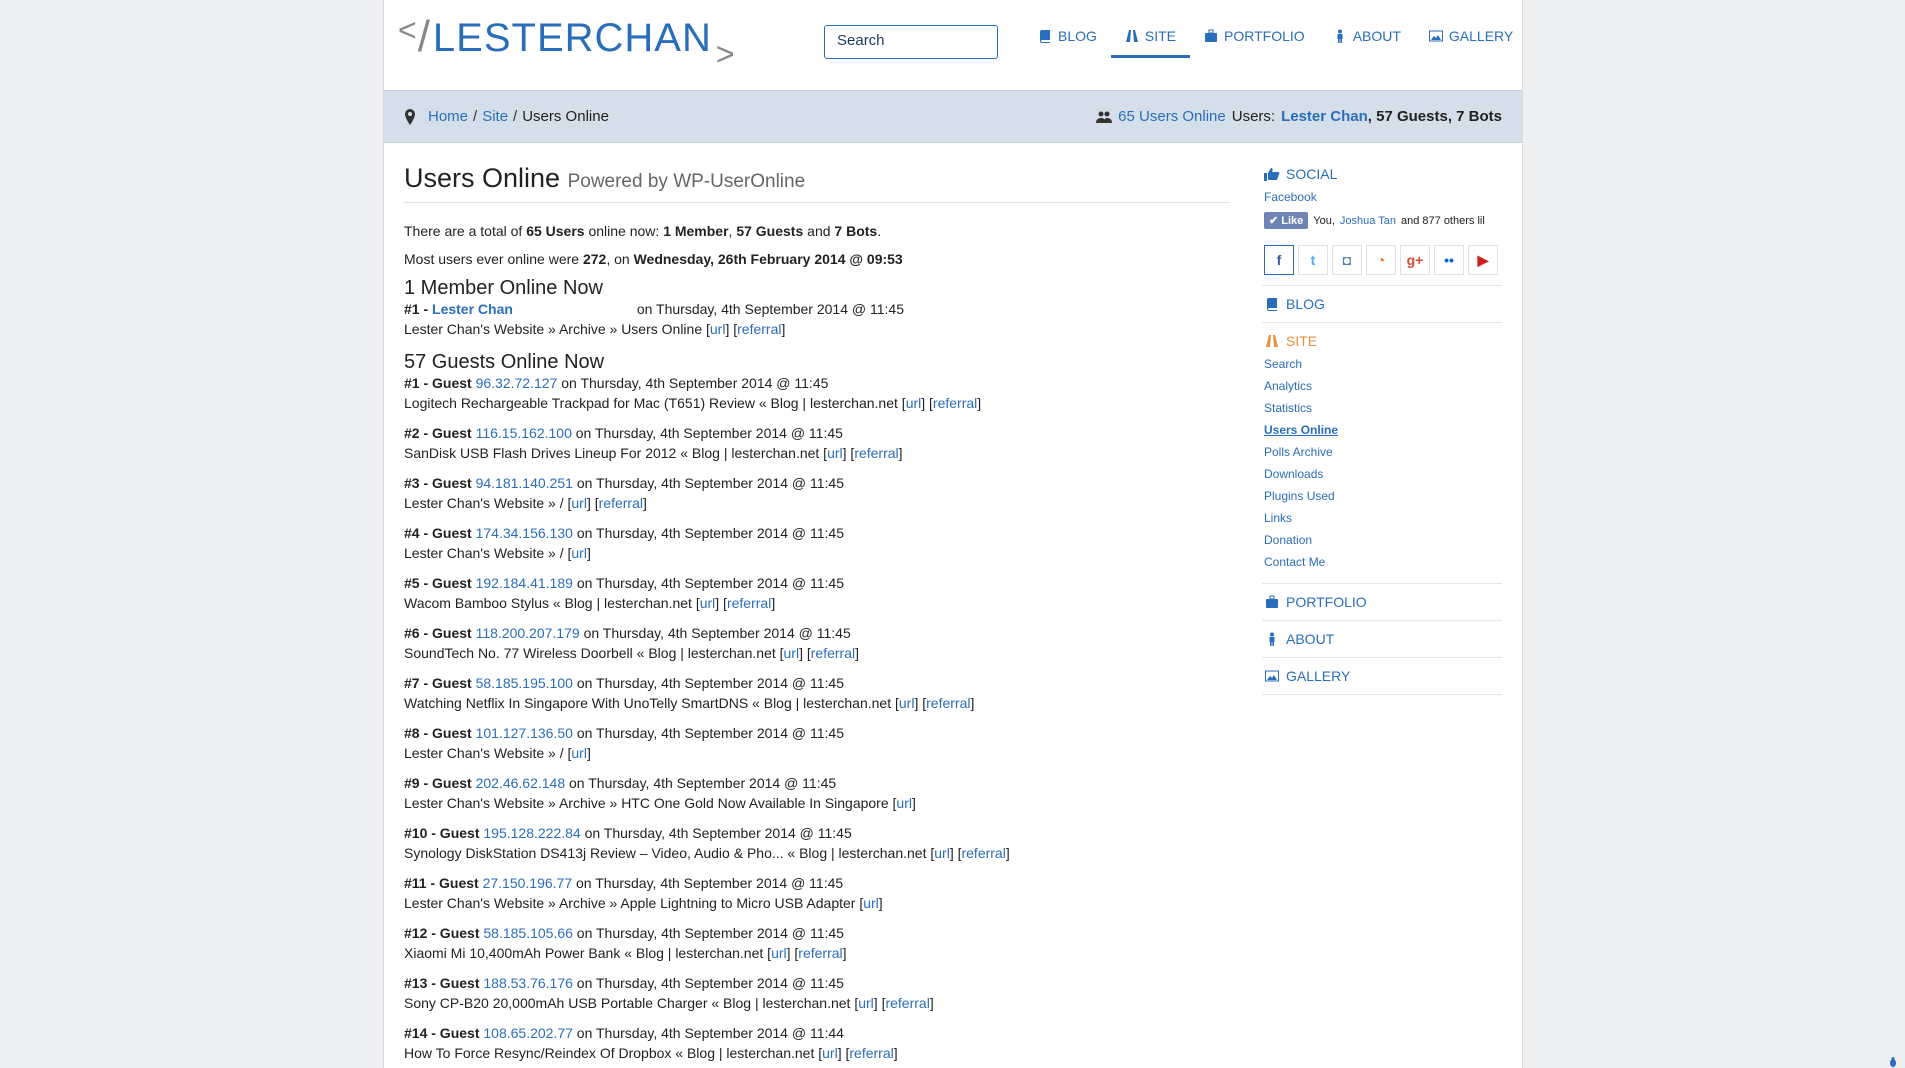 This screenshot has height=1068, width=1905. What do you see at coordinates (528, 883) in the screenshot?
I see `guest-ip-link: 27.150.196.77` at bounding box center [528, 883].